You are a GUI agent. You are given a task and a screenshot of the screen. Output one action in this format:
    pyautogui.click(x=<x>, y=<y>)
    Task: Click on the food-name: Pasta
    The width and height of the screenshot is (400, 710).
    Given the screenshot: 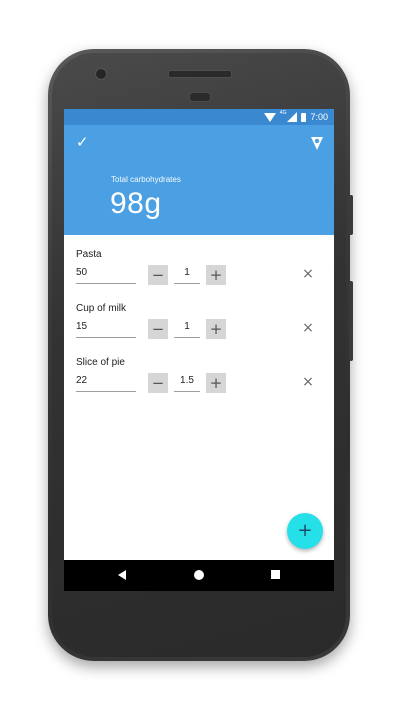 What is the action you would take?
    pyautogui.click(x=89, y=254)
    